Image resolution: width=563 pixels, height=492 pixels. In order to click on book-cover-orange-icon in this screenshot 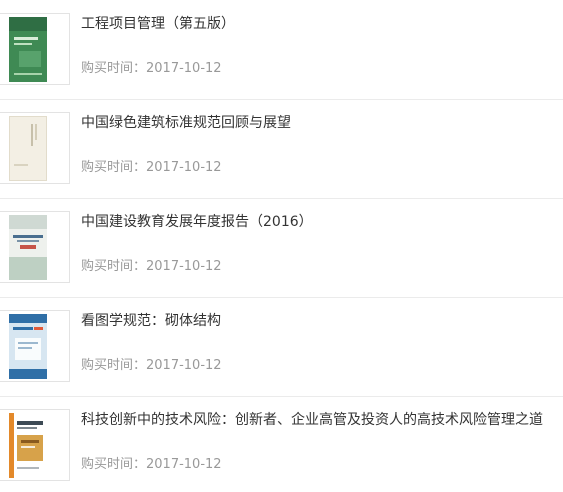, I will do `click(28, 445)`.